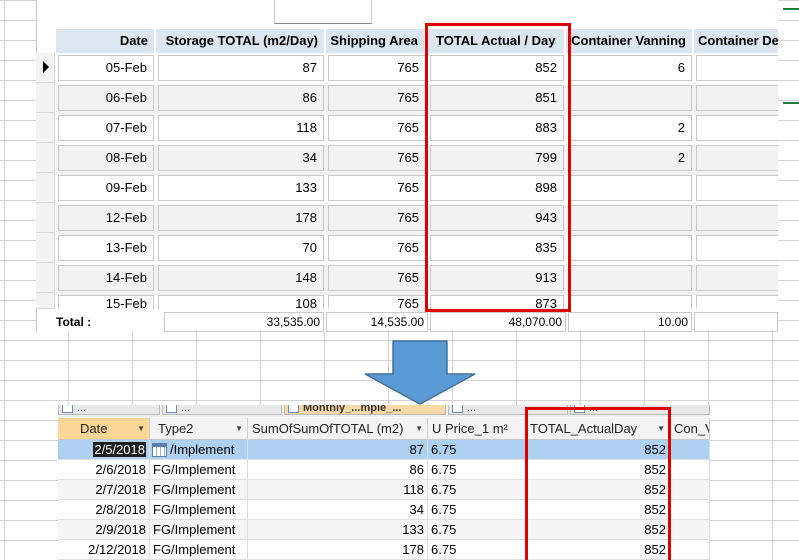  Describe the element at coordinates (104, 550) in the screenshot. I see `date-cell: 2/12/2018` at that location.